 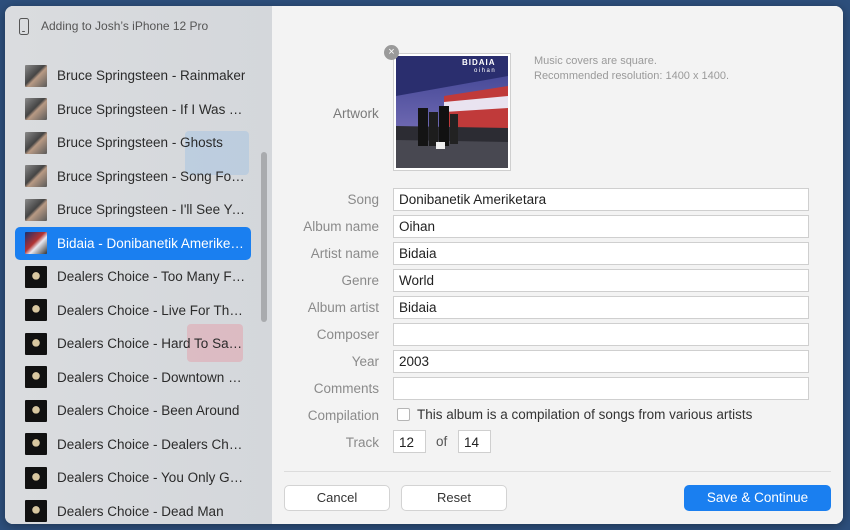 I want to click on track-list-item: Dealers Choice - Dealers Choice, so click(x=133, y=445).